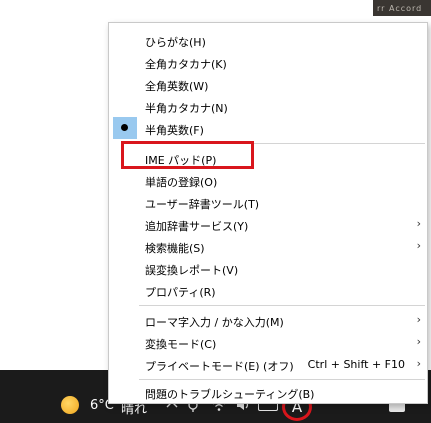 This screenshot has height=423, width=431. Describe the element at coordinates (268, 290) in the screenshot. I see `menu-item-properties: プロパティ(R)` at that location.